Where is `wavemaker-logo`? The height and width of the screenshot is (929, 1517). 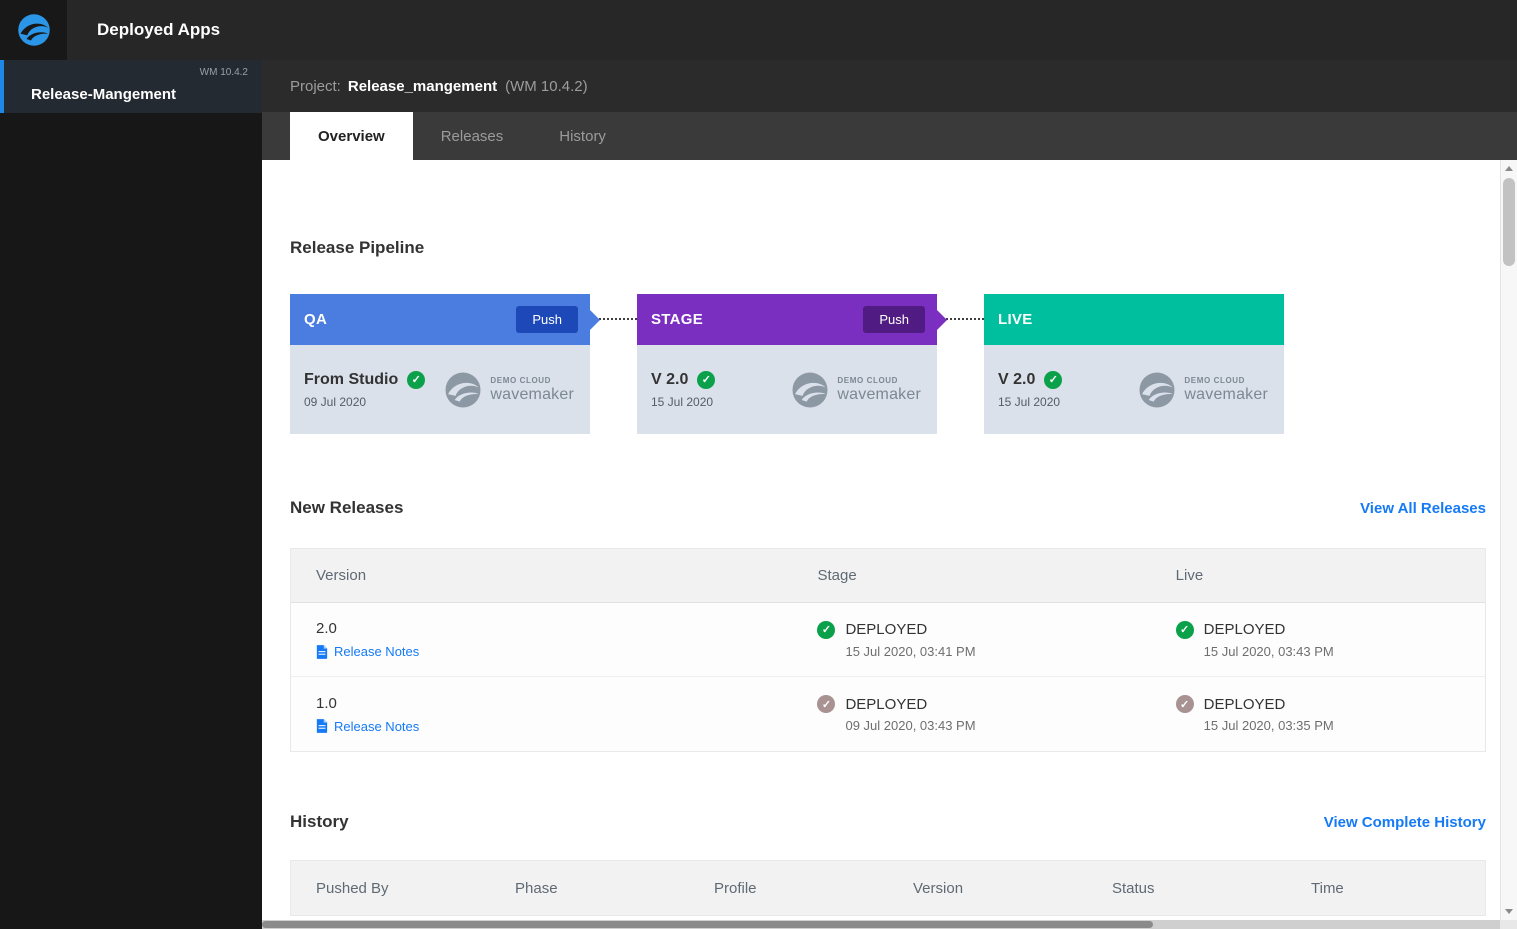
wavemaker-logo is located at coordinates (33, 30).